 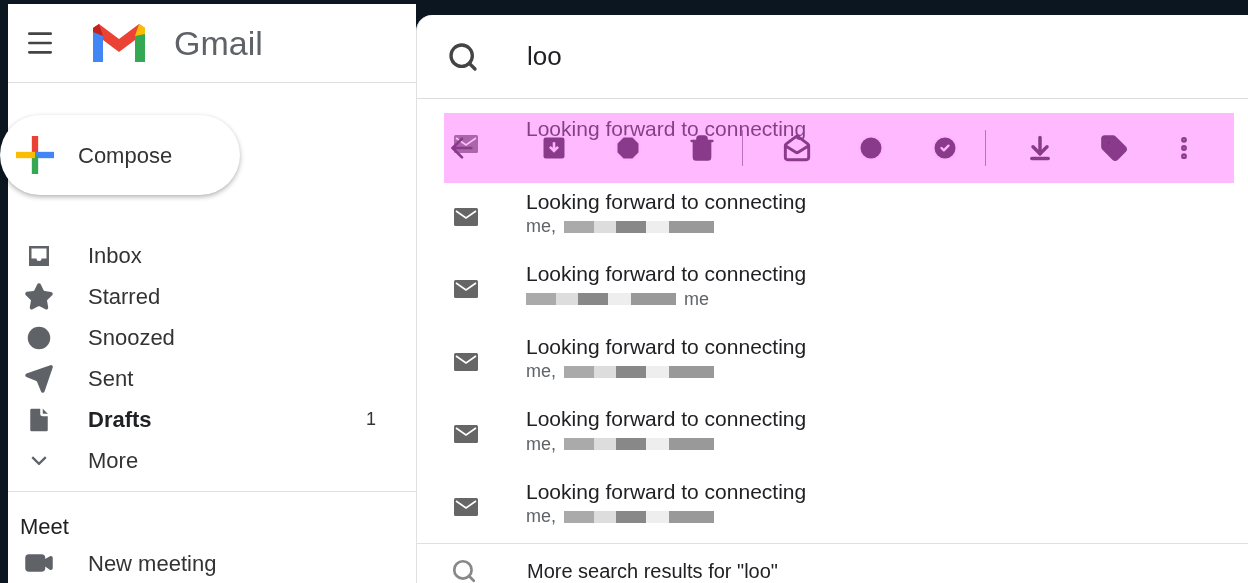 What do you see at coordinates (832, 286) in the screenshot?
I see `search-result: Looking forward to connecting me` at bounding box center [832, 286].